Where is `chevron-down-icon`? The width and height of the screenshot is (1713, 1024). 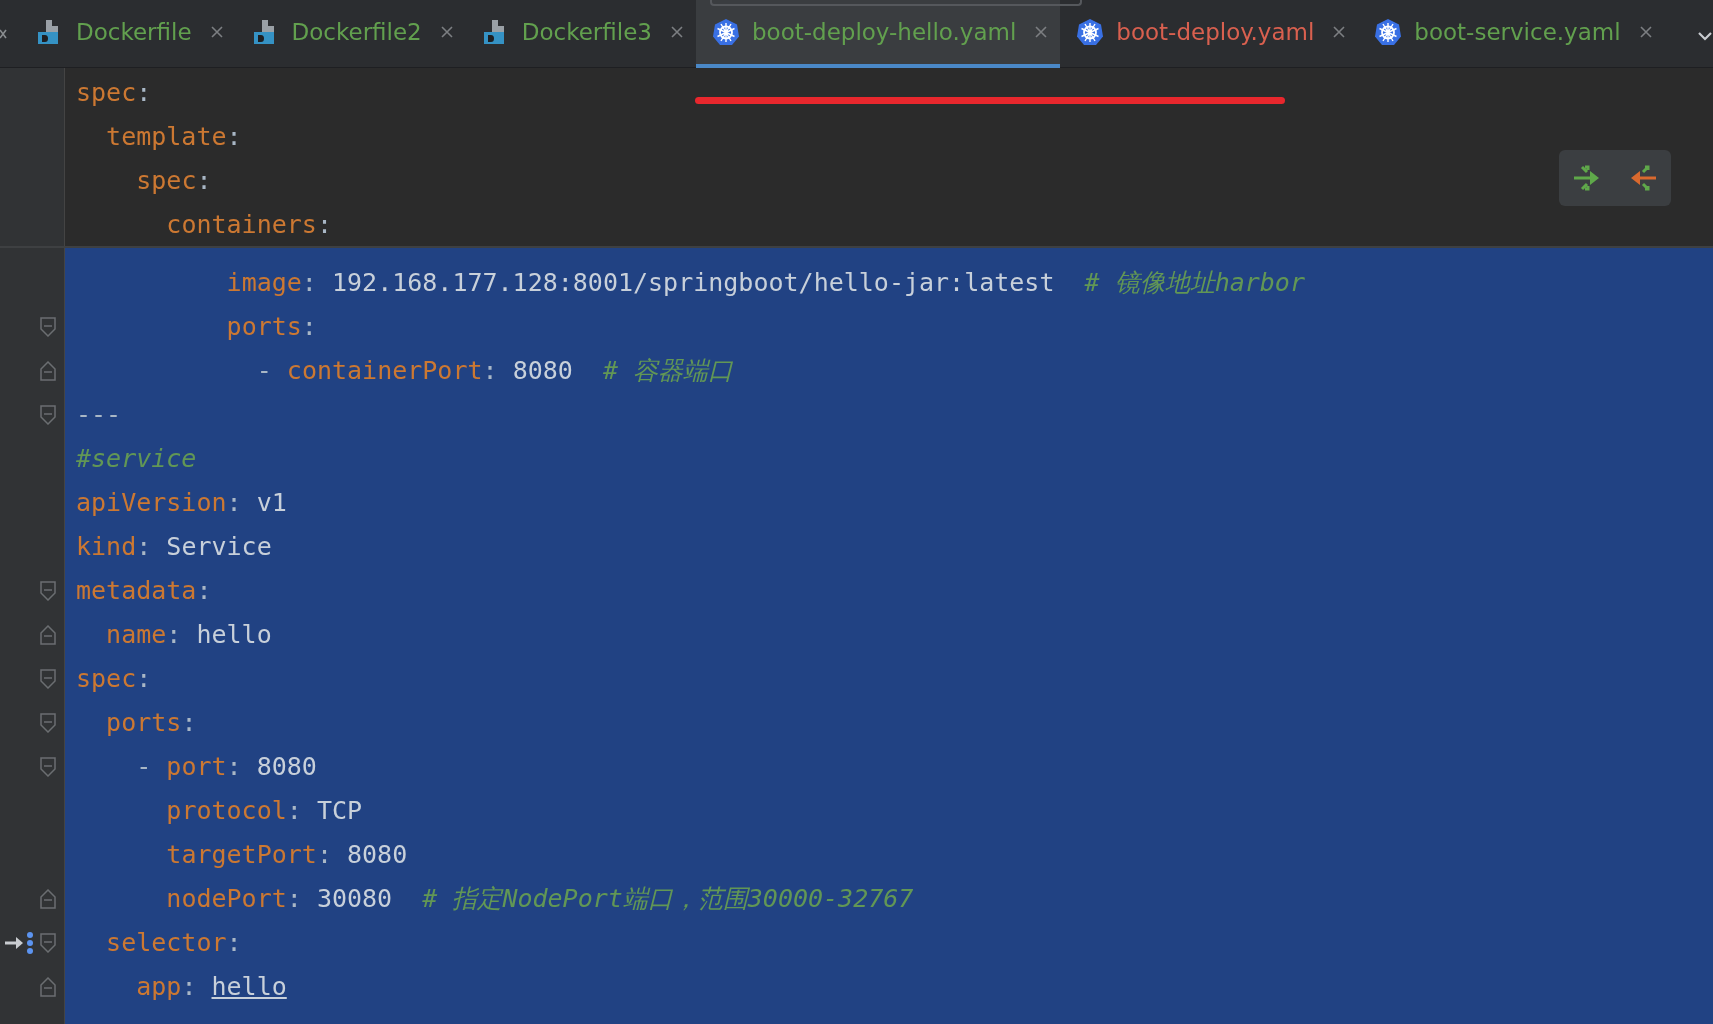 chevron-down-icon is located at coordinates (1705, 36).